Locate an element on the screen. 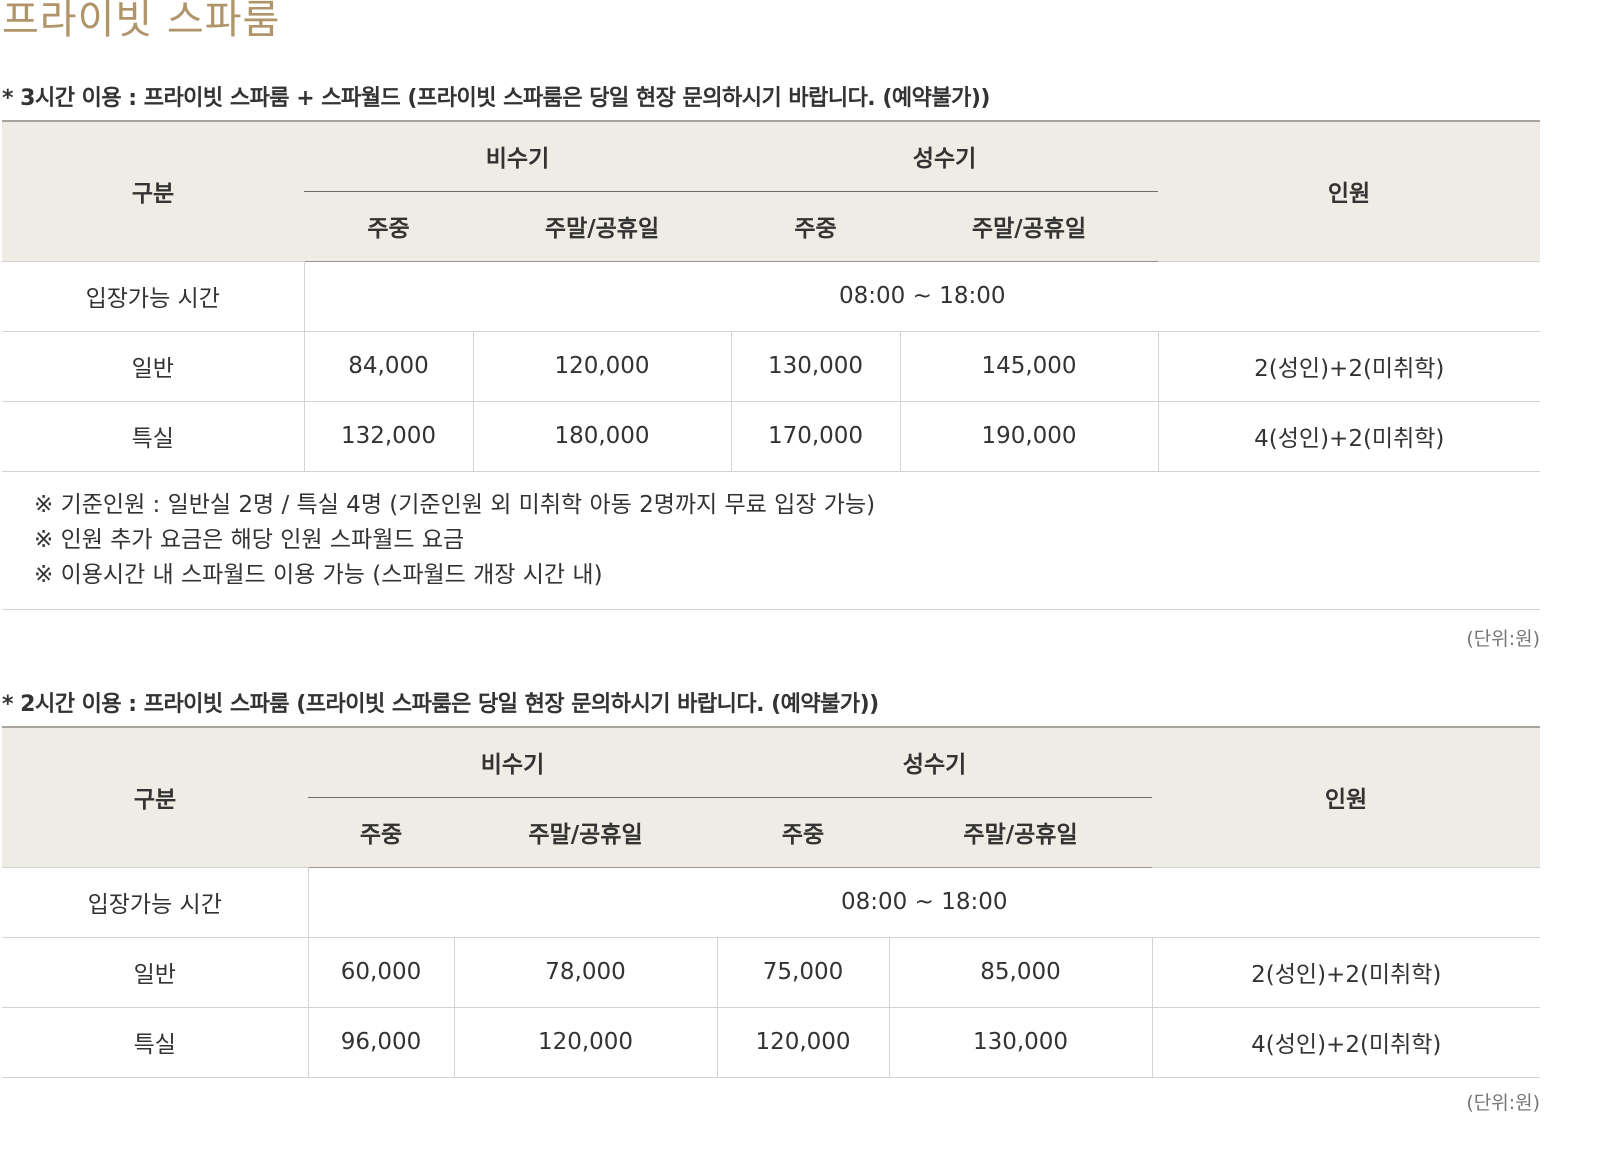 Image resolution: width=1623 pixels, height=1169 pixels. price-cell: 190,000 is located at coordinates (1029, 436).